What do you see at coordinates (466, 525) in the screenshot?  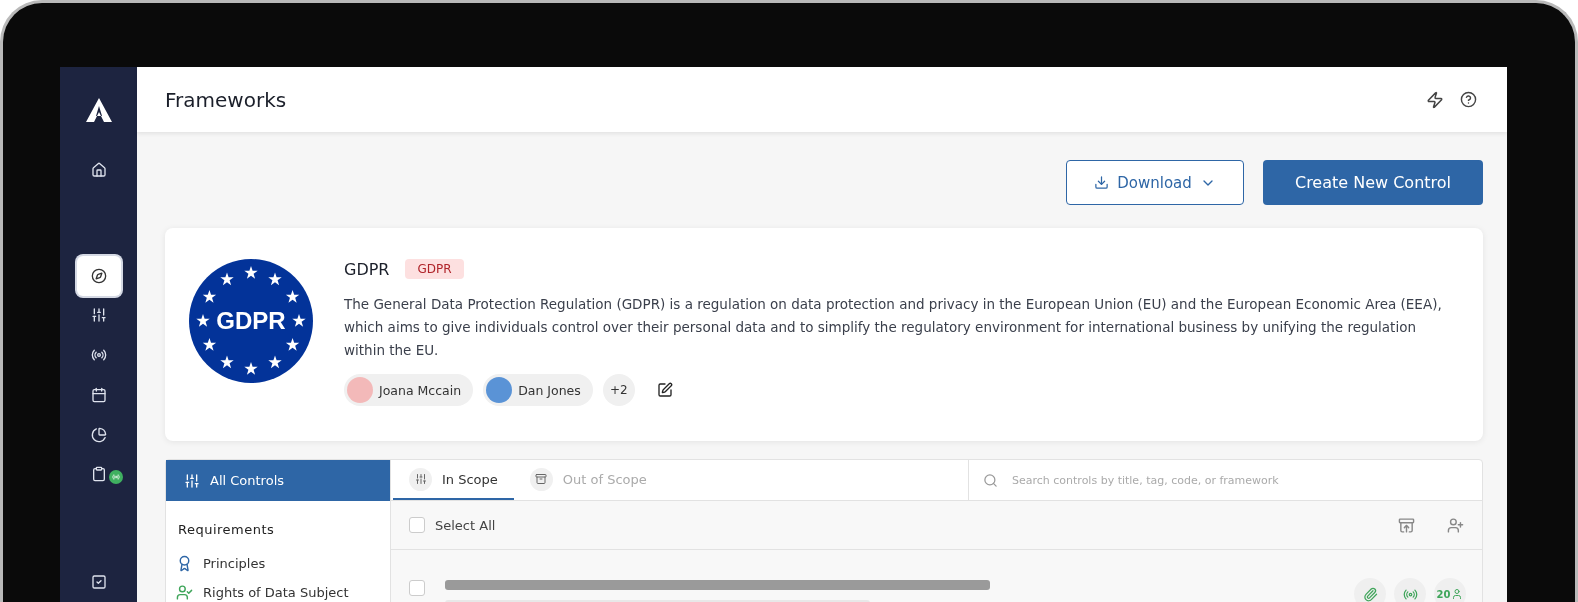 I see `select-all-label: Select All` at bounding box center [466, 525].